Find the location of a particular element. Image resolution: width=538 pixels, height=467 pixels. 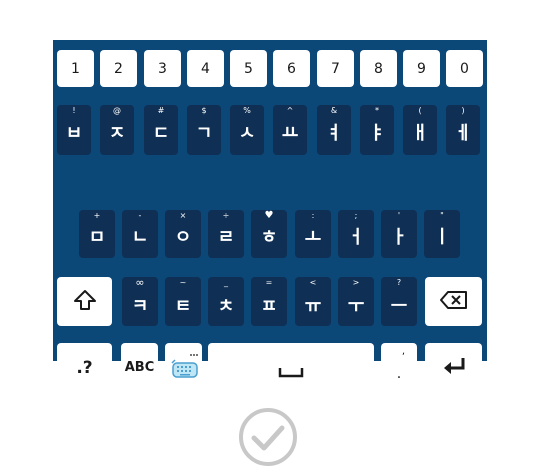

key-label: 1 is located at coordinates (75, 68).